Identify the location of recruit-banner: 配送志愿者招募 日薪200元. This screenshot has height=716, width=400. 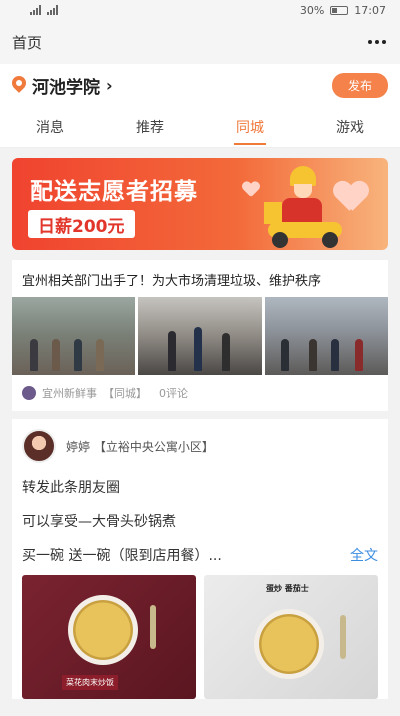
(200, 204).